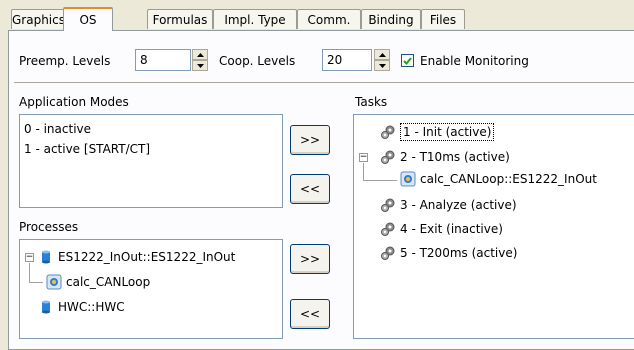 This screenshot has width=634, height=350. Describe the element at coordinates (180, 19) in the screenshot. I see `tab-formulas: Formulas` at that location.